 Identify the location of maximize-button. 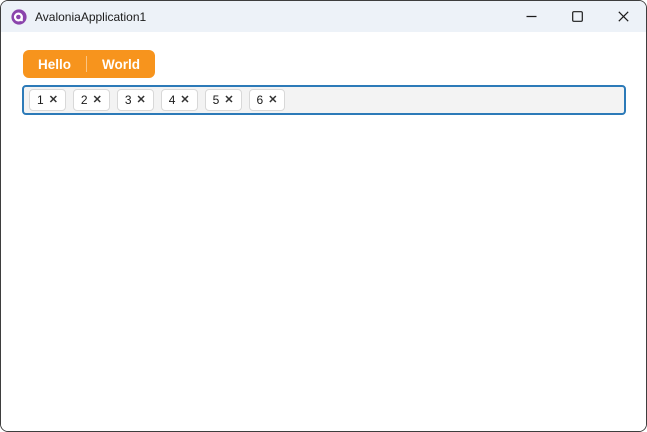
(577, 16).